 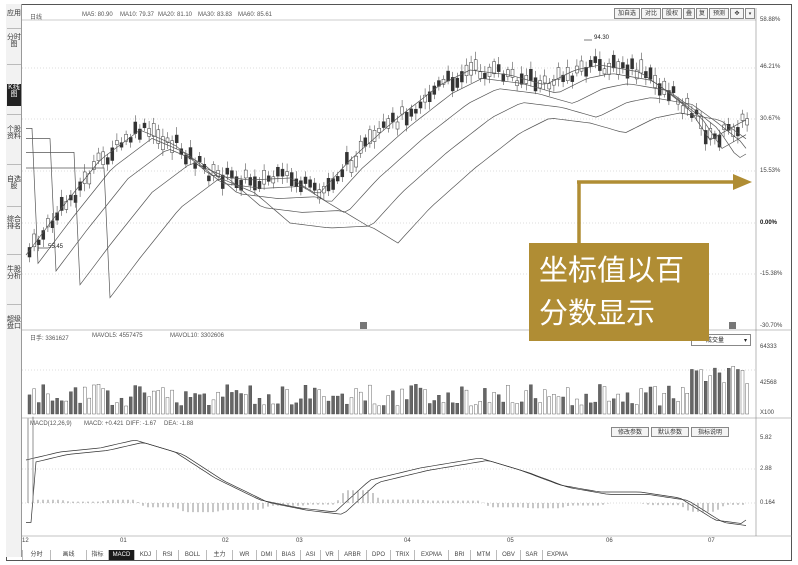 I want to click on x-tick: 06, so click(x=609, y=541).